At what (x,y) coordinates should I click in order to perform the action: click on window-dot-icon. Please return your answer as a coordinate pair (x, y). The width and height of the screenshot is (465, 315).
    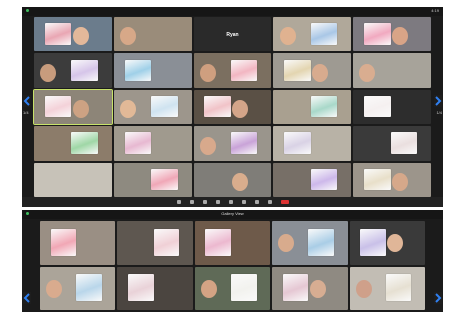
    Looking at the image, I should click on (27, 10).